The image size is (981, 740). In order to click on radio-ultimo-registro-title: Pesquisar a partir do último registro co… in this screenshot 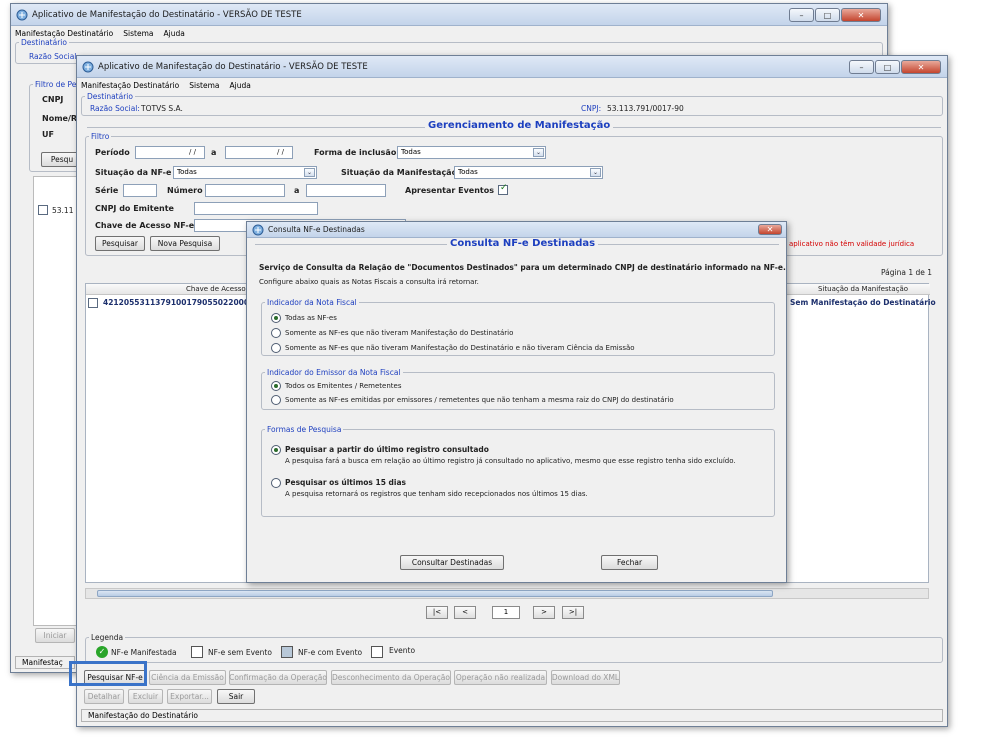, I will do `click(387, 449)`.